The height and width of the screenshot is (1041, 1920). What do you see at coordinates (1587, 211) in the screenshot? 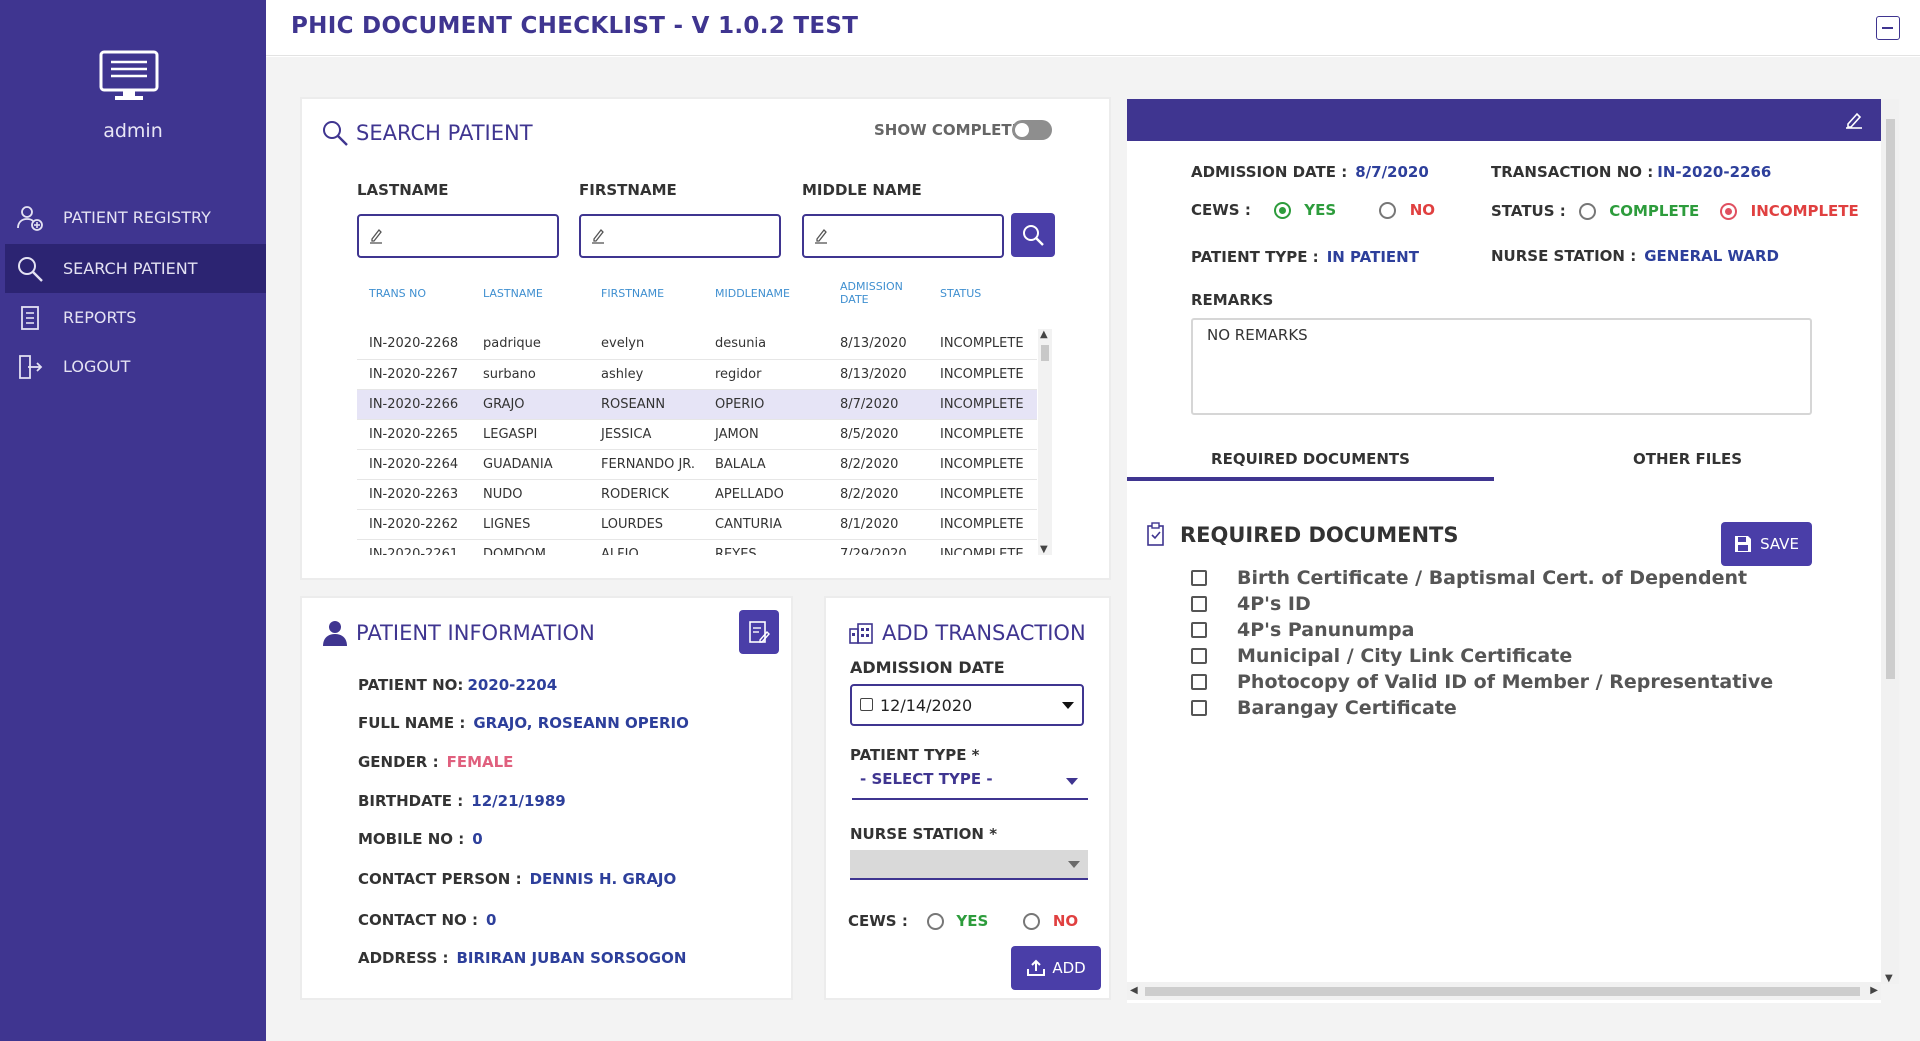
I see `status-complete-radio` at bounding box center [1587, 211].